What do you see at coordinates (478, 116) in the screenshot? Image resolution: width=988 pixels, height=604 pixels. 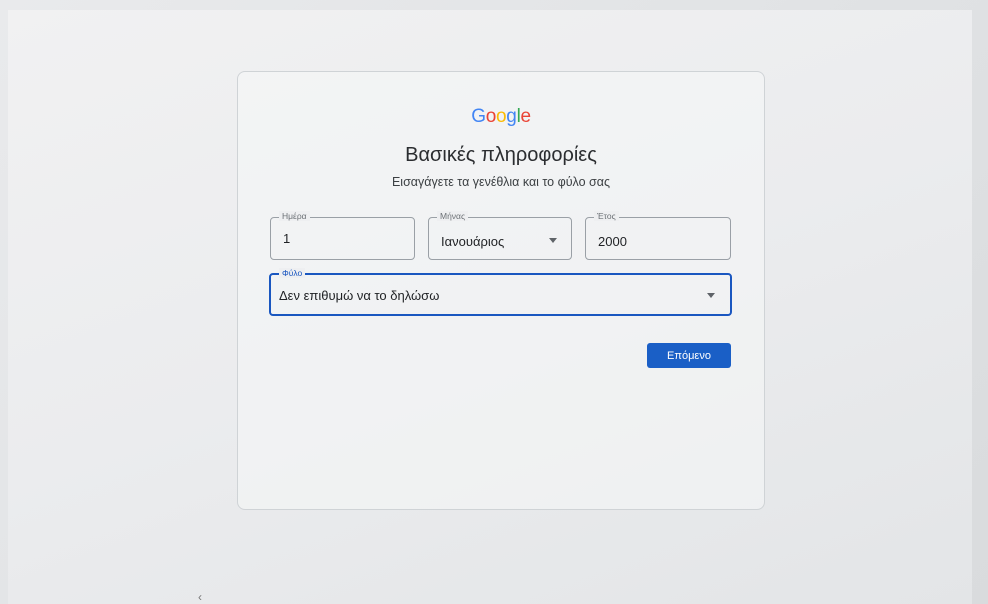 I see `logo-letter: G` at bounding box center [478, 116].